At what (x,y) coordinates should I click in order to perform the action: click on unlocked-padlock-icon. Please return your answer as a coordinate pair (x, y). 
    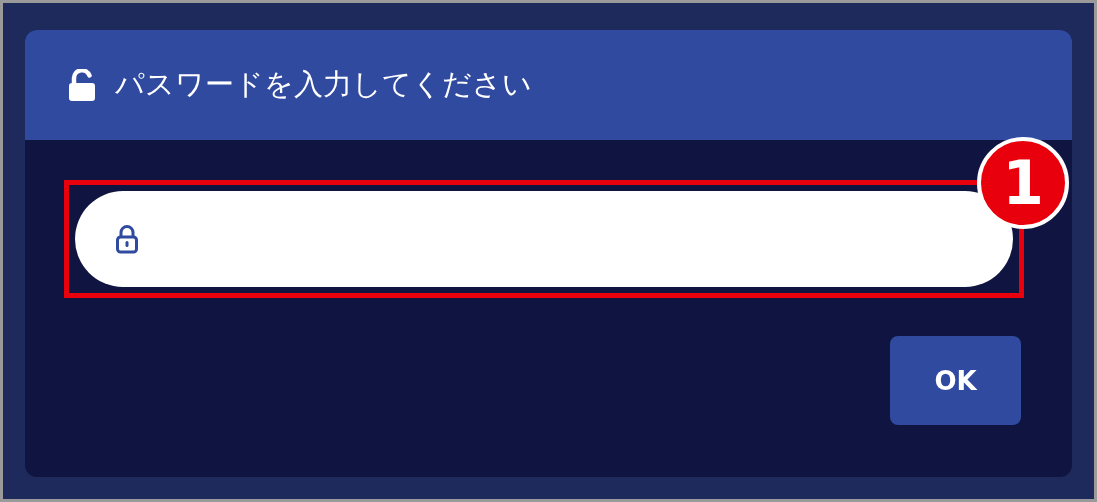
    Looking at the image, I should click on (82, 85).